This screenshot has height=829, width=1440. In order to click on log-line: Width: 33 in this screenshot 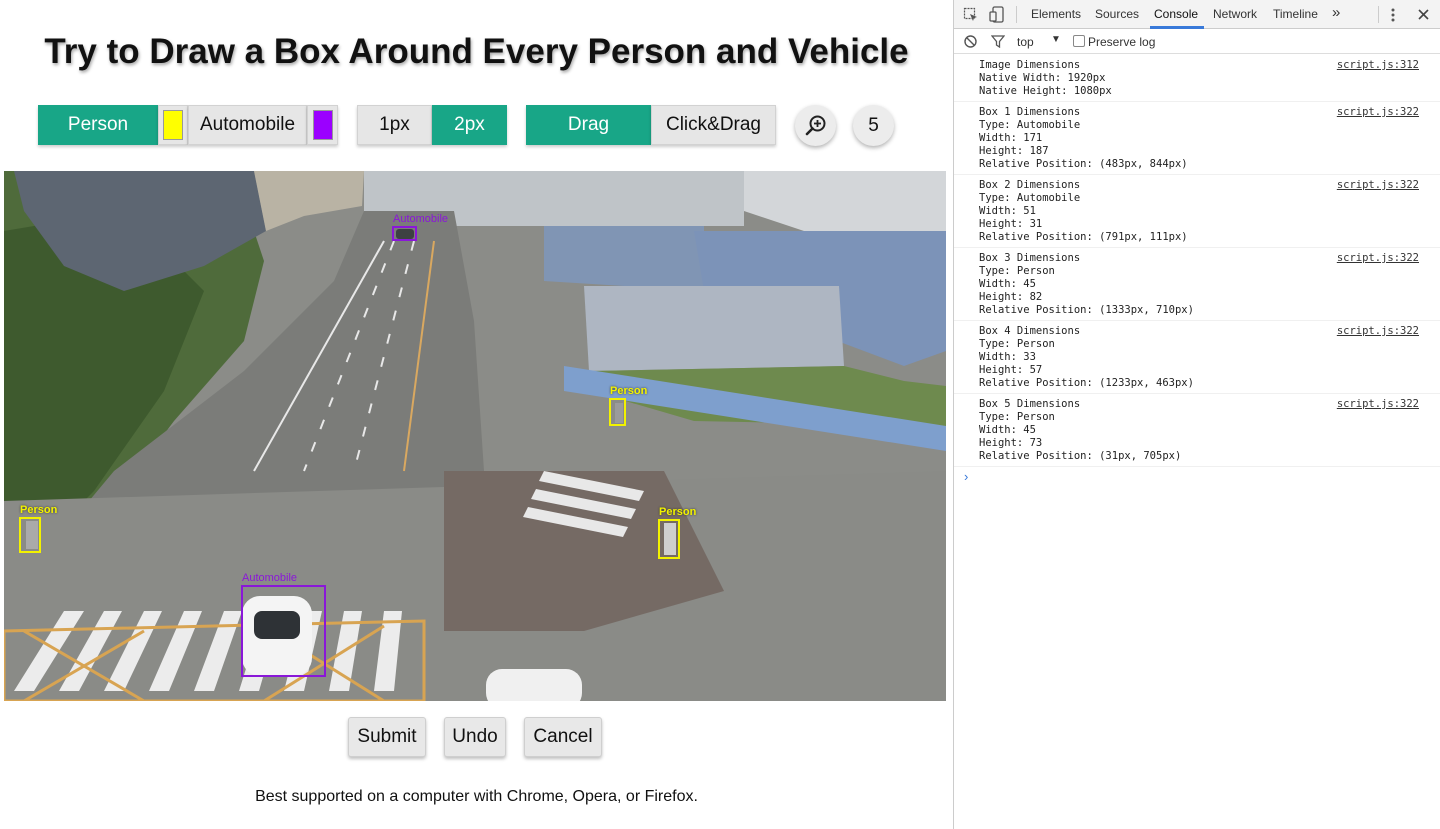, I will do `click(1007, 357)`.